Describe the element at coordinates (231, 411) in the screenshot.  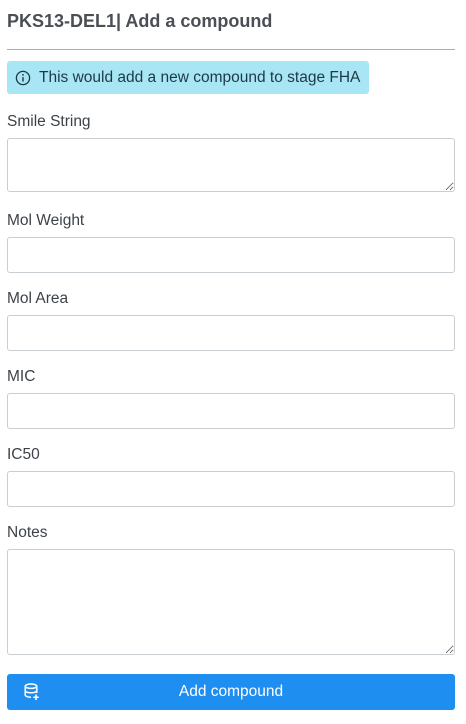
I see `mic-input` at that location.